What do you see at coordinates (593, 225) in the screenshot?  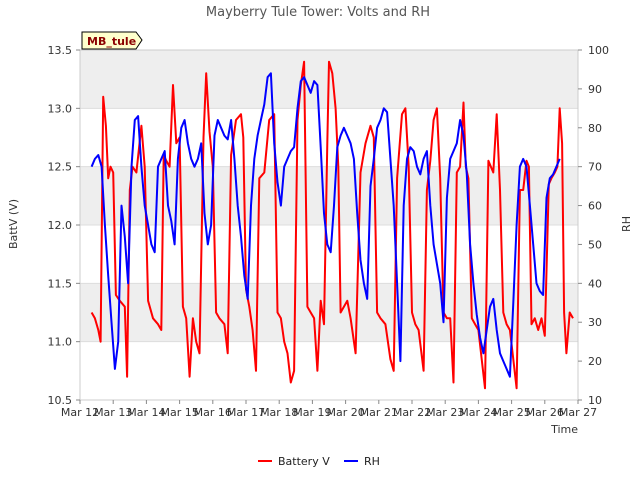 I see `y-axis-right: 10 20 30 40 50 60 70 80 90 100` at bounding box center [593, 225].